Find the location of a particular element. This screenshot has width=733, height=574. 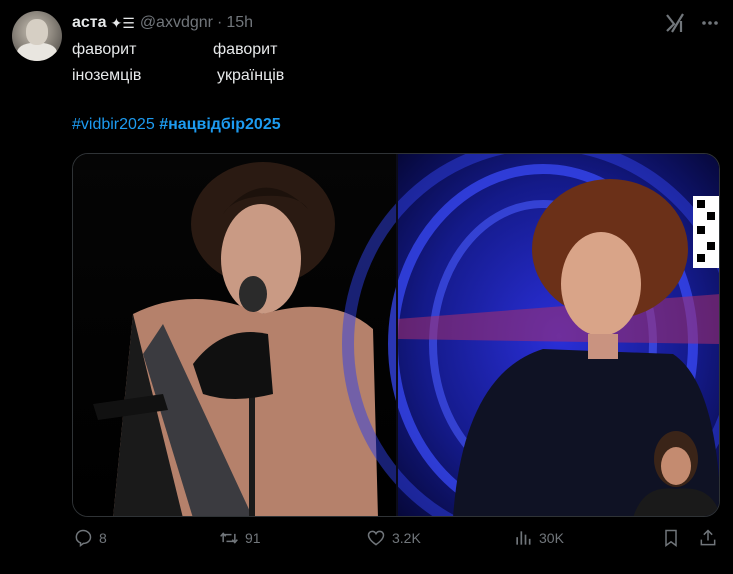

views-count: 30K is located at coordinates (551, 538).